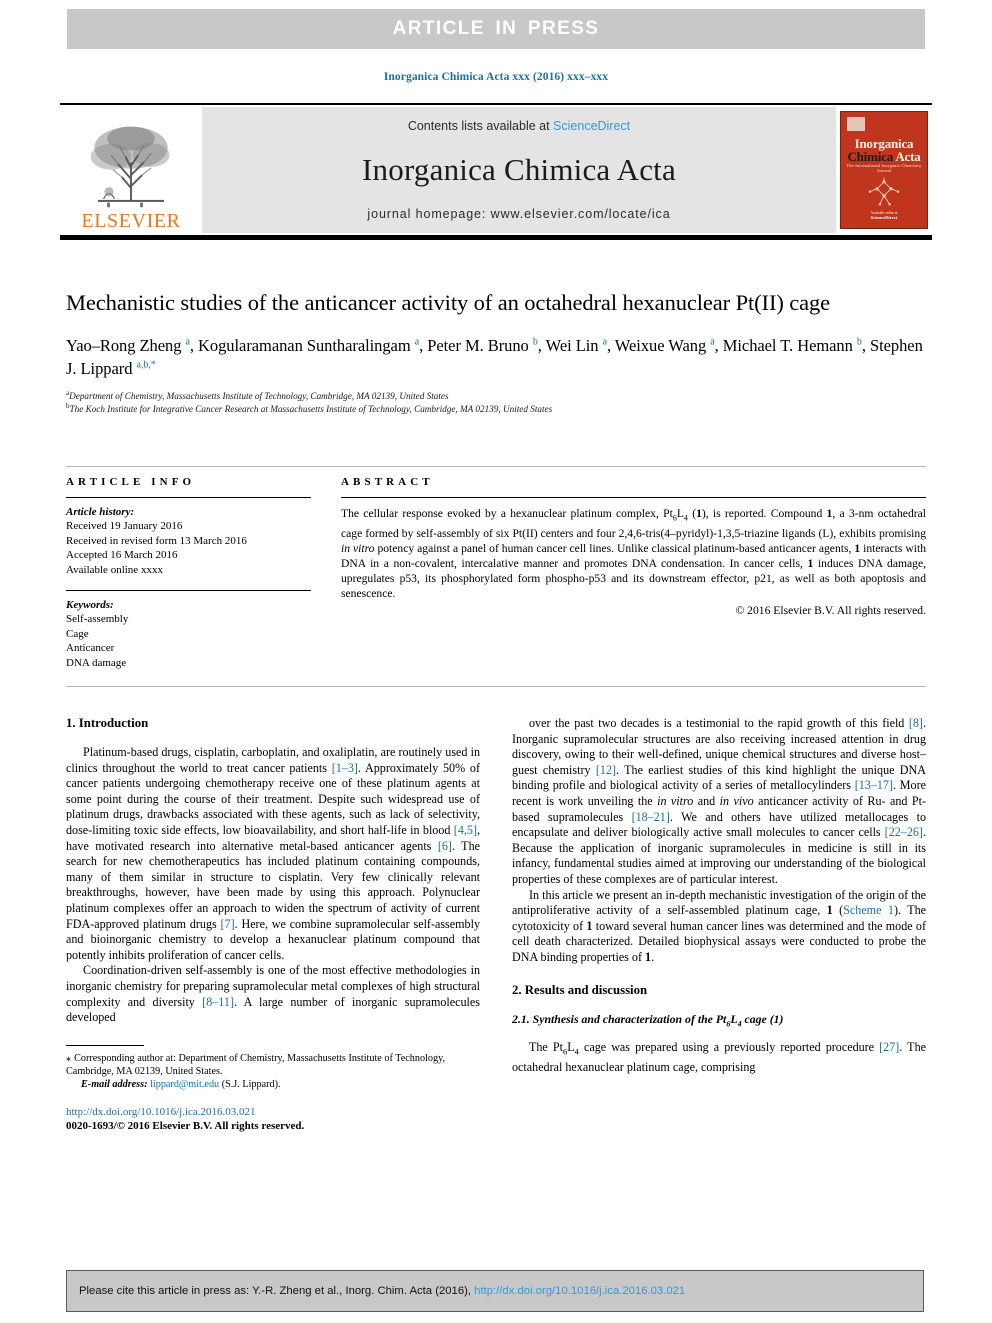 This screenshot has height=1323, width=992. What do you see at coordinates (387, 482) in the screenshot?
I see `abstract-heading: ABSTRACT` at bounding box center [387, 482].